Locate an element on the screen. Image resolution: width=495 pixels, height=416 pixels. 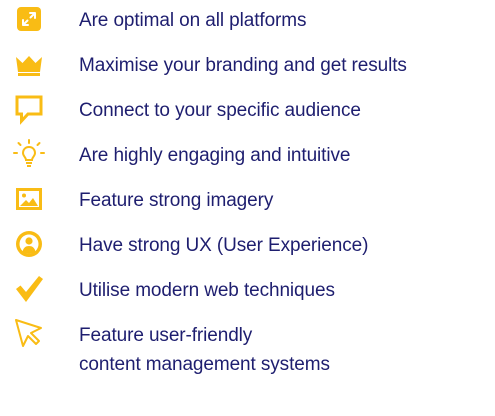
feature-label: Feature strong imagery is located at coordinates (176, 200).